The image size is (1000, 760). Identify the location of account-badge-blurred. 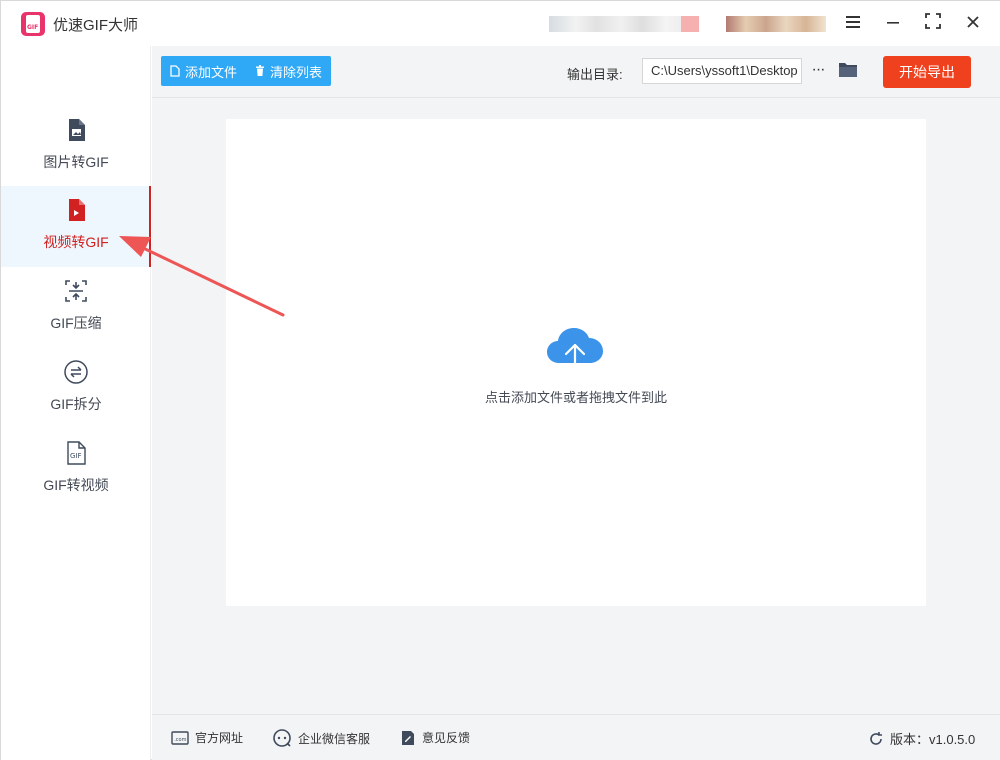
(690, 24).